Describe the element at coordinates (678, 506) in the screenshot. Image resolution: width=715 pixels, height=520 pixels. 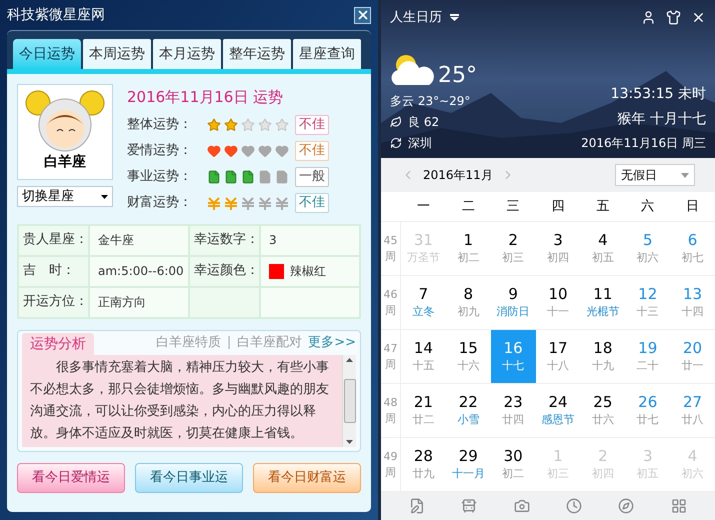
I see `grid-icon` at that location.